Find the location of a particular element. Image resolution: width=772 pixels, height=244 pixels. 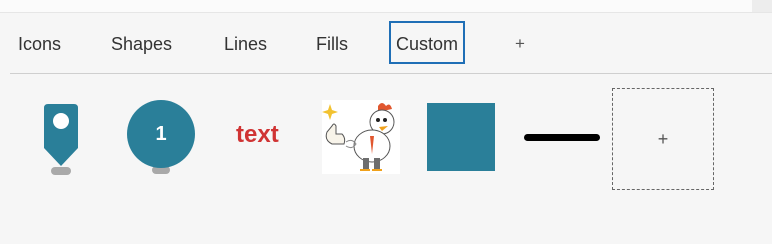

tab-divider is located at coordinates (391, 73).